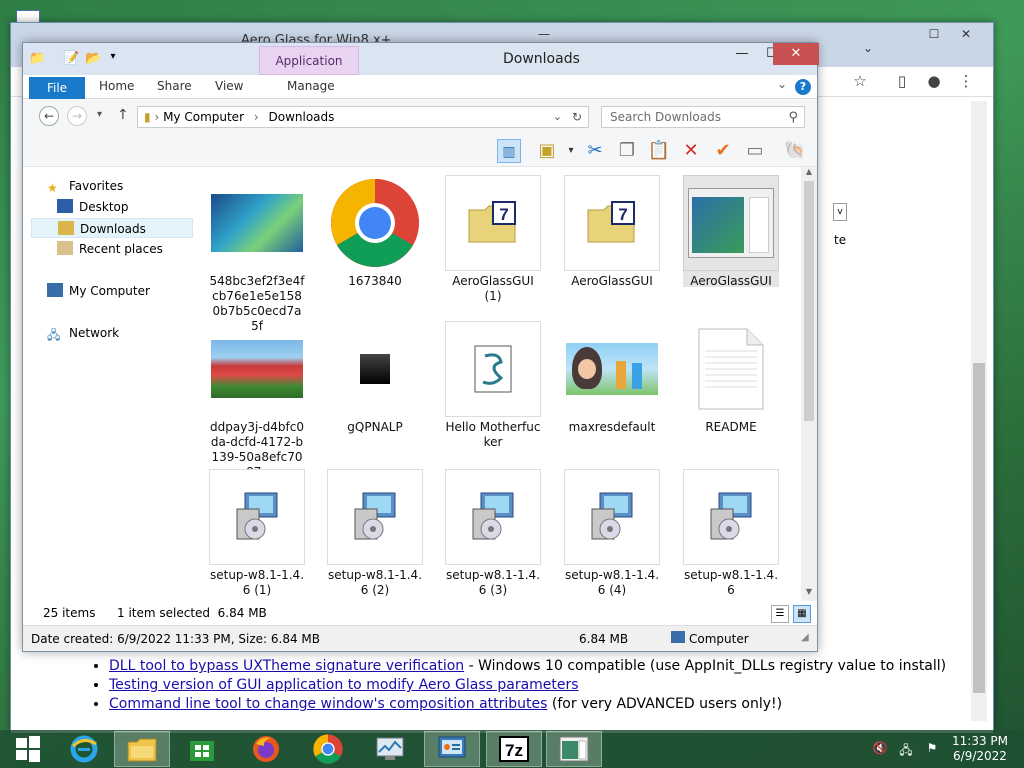 This screenshot has height=768, width=1024. Describe the element at coordinates (793, 118) in the screenshot. I see `search-icon: ⚲` at that location.